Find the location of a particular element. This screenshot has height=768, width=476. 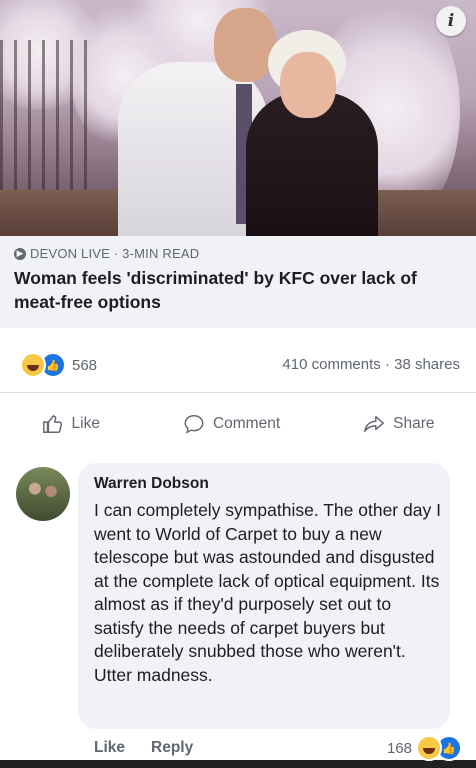

source-line: ▶ DEVON LIVE · 3-MIN READ is located at coordinates (106, 253).